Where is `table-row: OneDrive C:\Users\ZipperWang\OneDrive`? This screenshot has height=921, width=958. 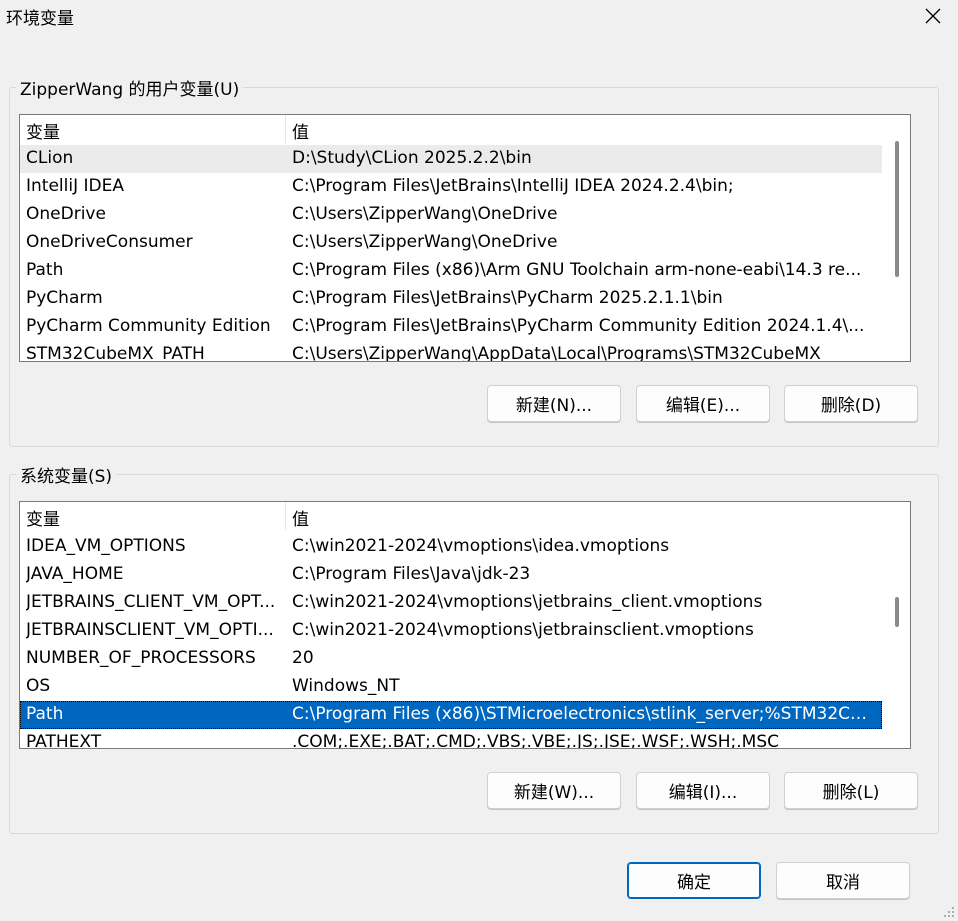 table-row: OneDrive C:\Users\ZipperWang\OneDrive is located at coordinates (451, 215).